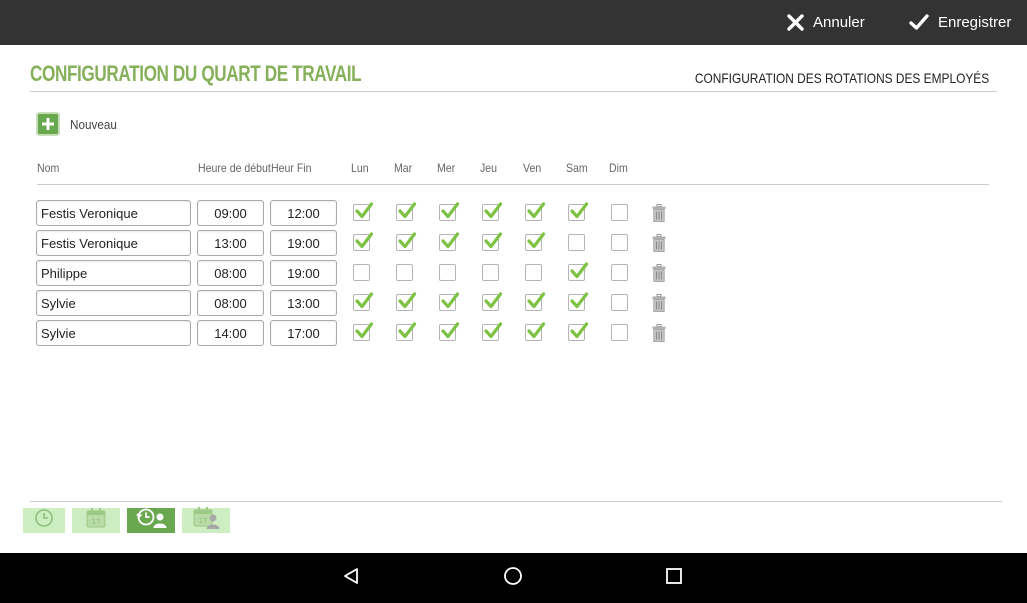  I want to click on tab-employee-calendar: 17, so click(206, 520).